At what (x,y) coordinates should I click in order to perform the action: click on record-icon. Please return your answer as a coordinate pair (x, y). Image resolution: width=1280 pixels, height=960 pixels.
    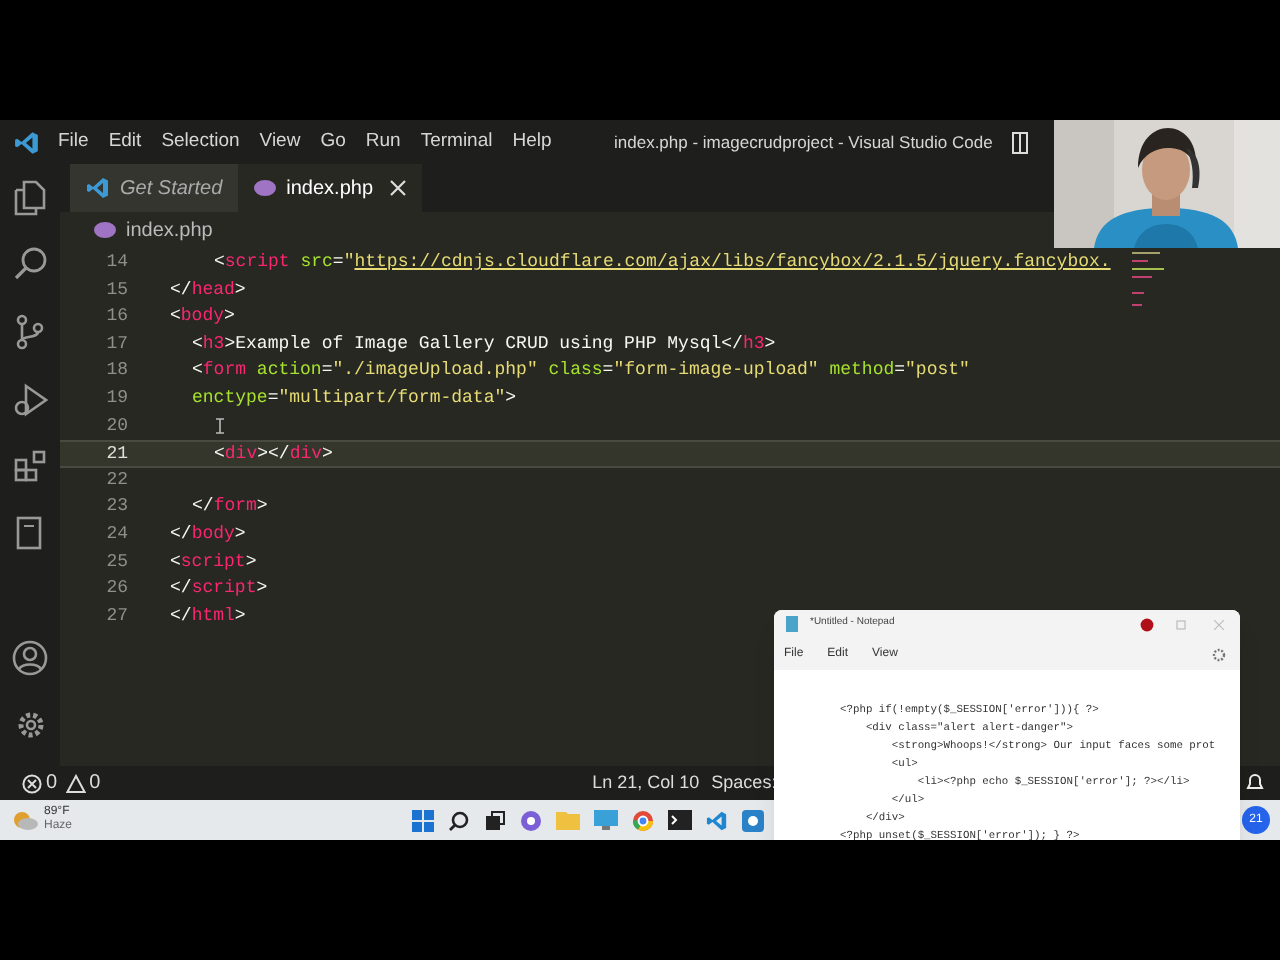
    Looking at the image, I should click on (1147, 624).